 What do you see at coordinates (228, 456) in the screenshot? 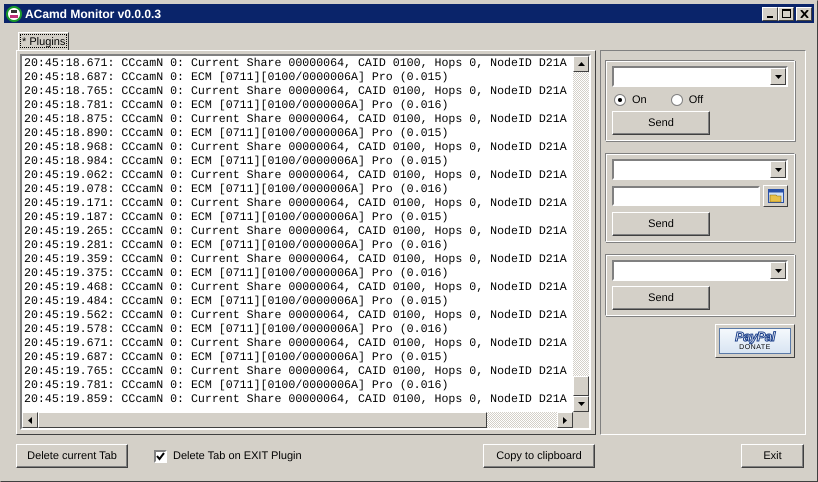
I see `checkbox: Delete Tab on EXIT Plugin` at bounding box center [228, 456].